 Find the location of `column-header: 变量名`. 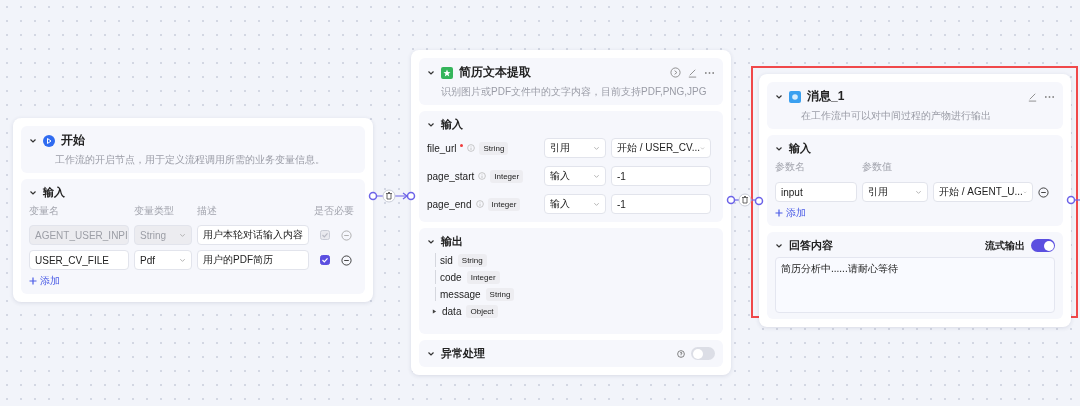

column-header: 变量名 is located at coordinates (44, 211).